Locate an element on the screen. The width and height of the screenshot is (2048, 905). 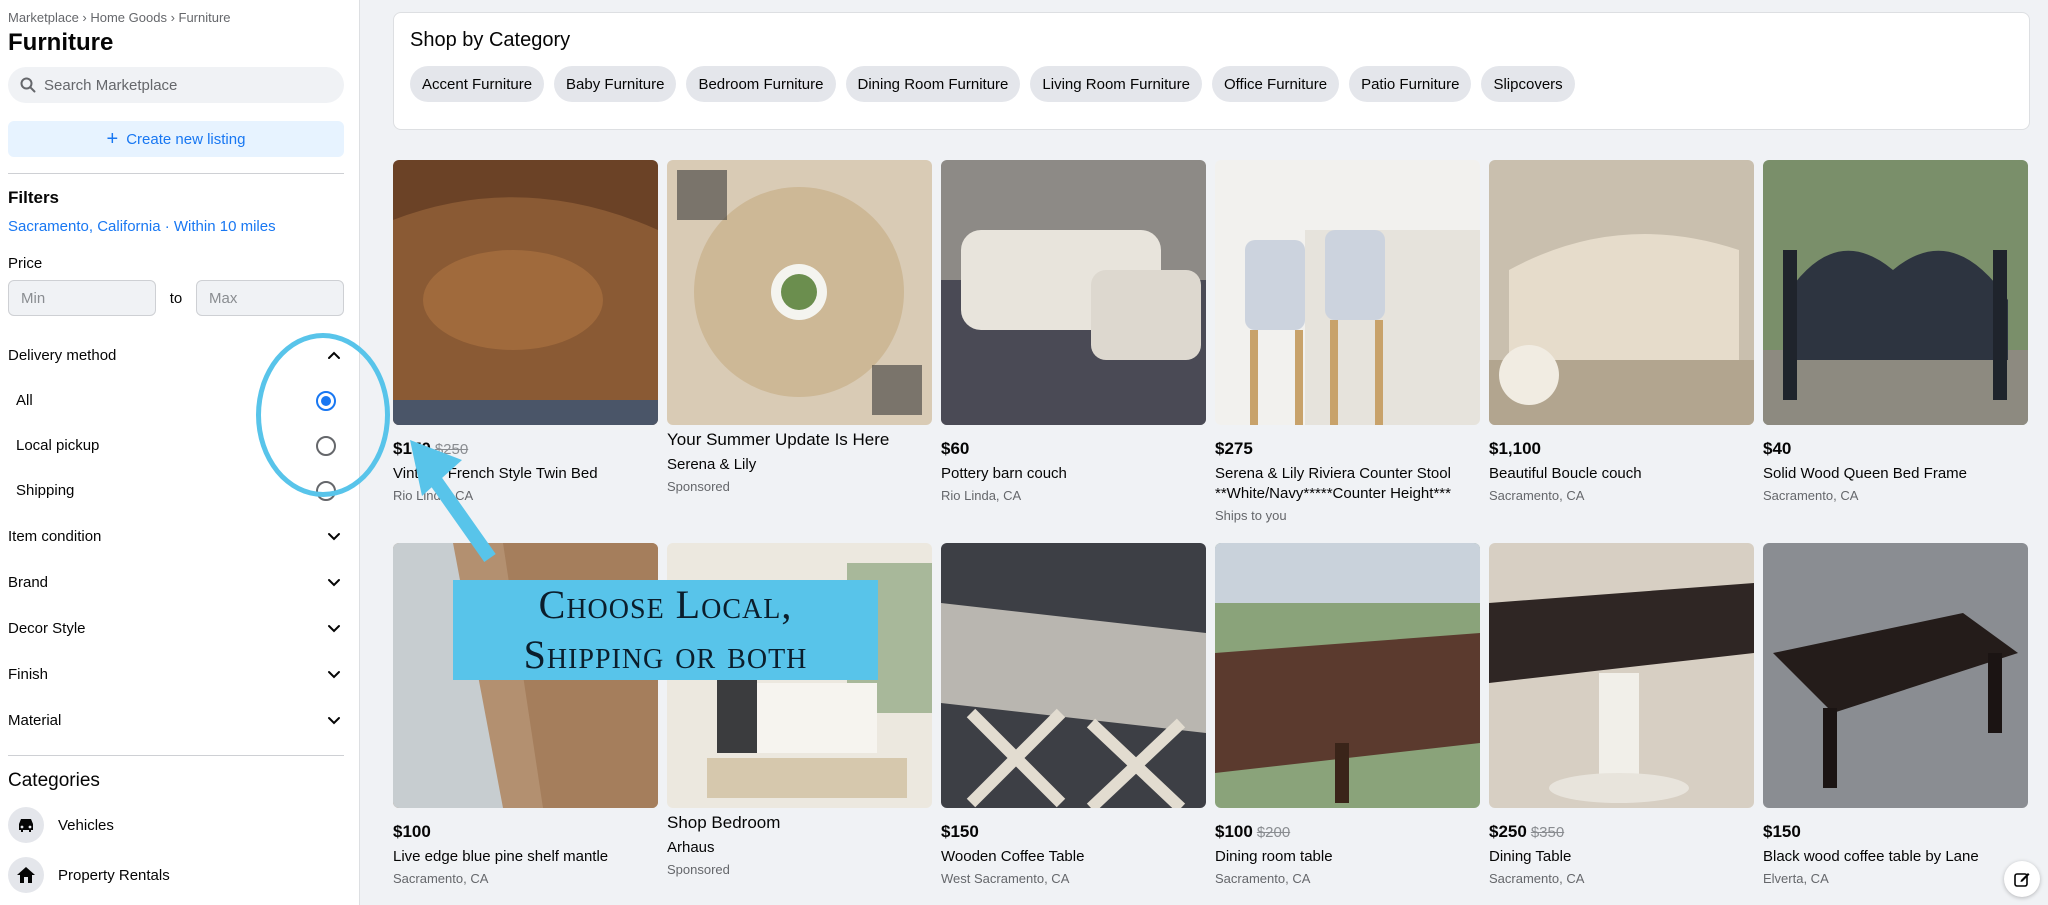
callout-arrow-icon is located at coordinates (453, 501).